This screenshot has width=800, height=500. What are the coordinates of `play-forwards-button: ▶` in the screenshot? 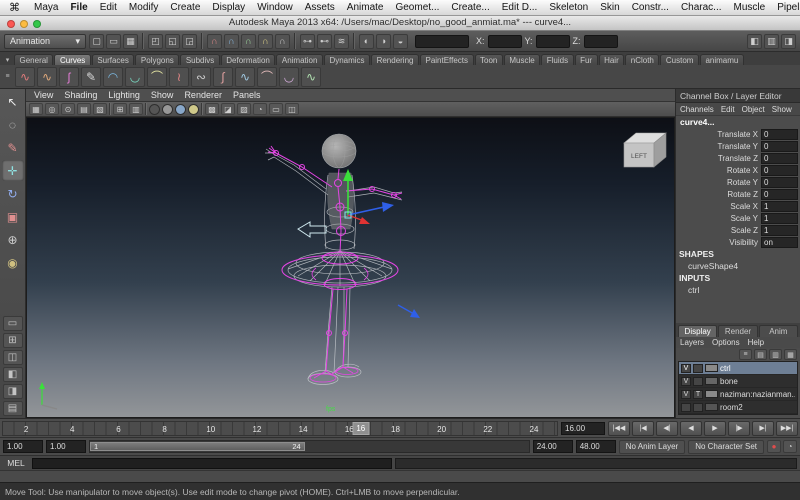 It's located at (715, 428).